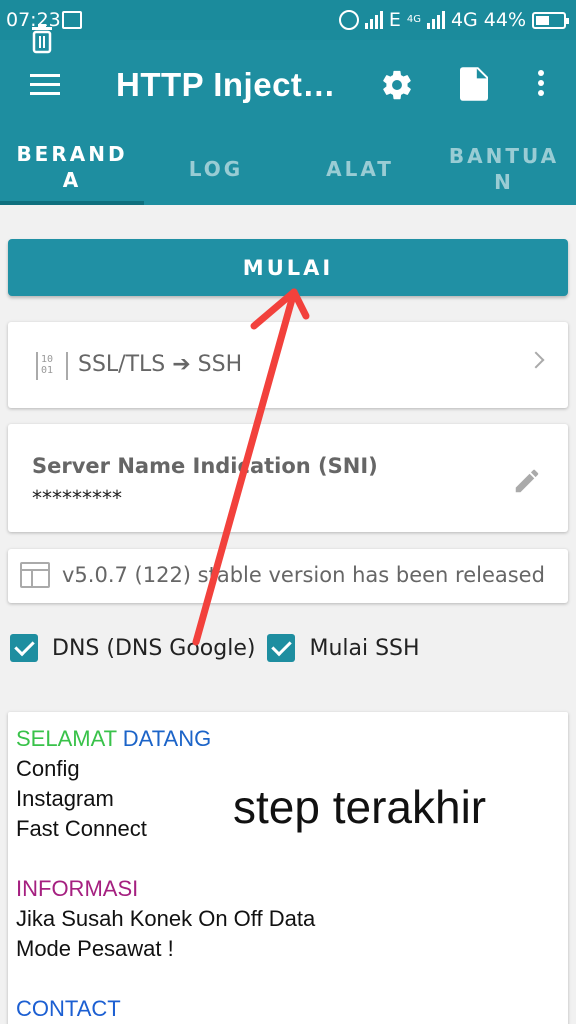 This screenshot has height=1024, width=576. Describe the element at coordinates (527, 481) in the screenshot. I see `edit-icon` at that location.